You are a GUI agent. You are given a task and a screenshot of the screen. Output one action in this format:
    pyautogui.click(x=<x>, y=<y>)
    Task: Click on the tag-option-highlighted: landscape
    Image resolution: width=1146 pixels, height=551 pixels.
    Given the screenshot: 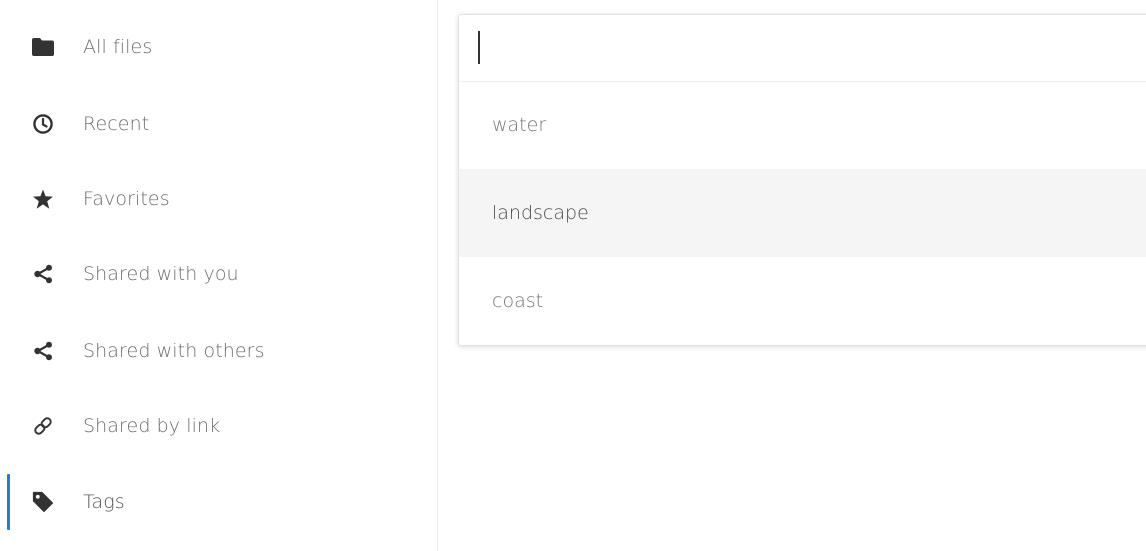 What is the action you would take?
    pyautogui.click(x=802, y=213)
    